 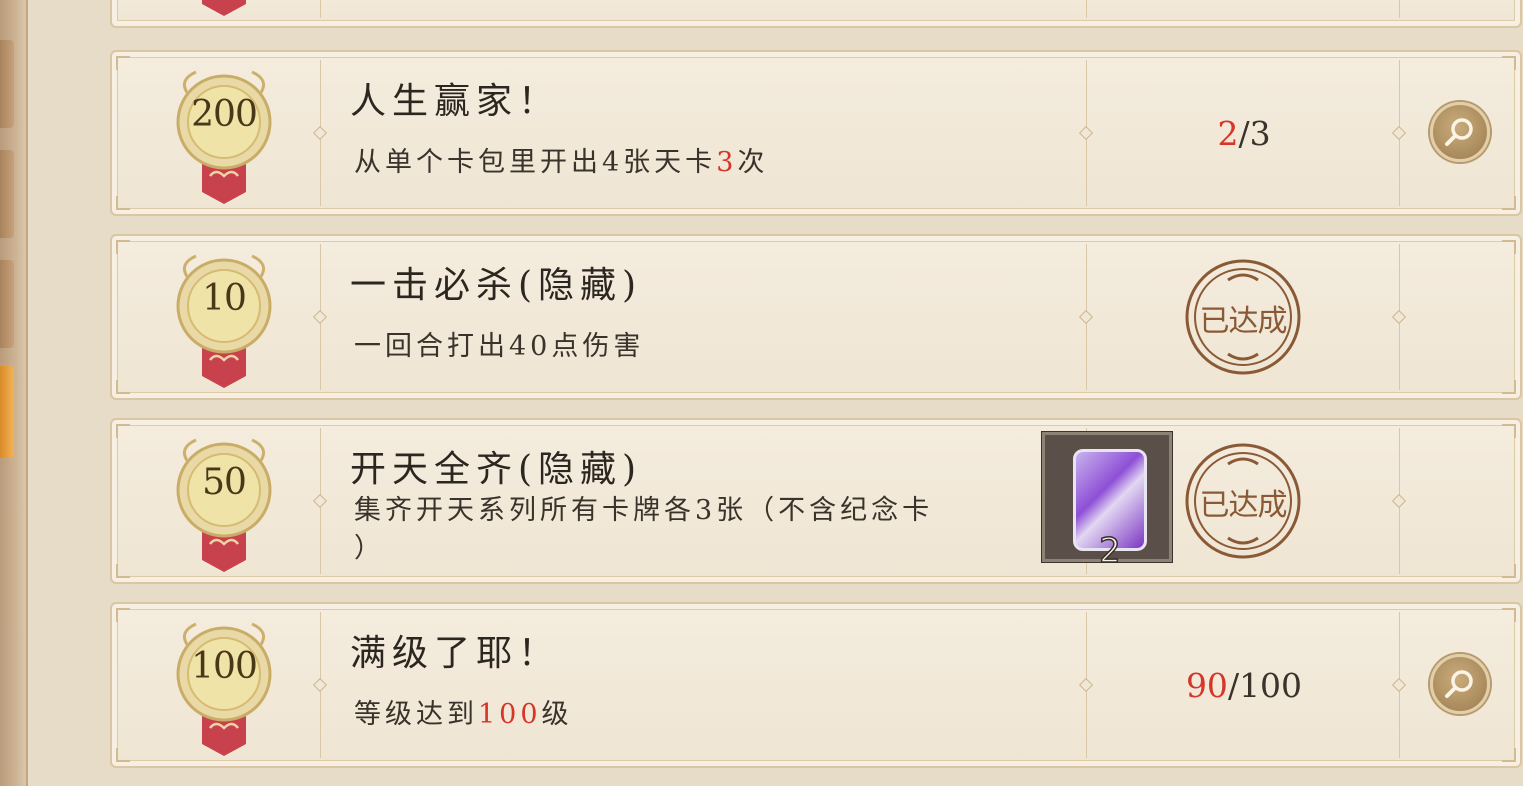 I want to click on achievement-description: 一回合打出40点伤害, so click(x=499, y=346).